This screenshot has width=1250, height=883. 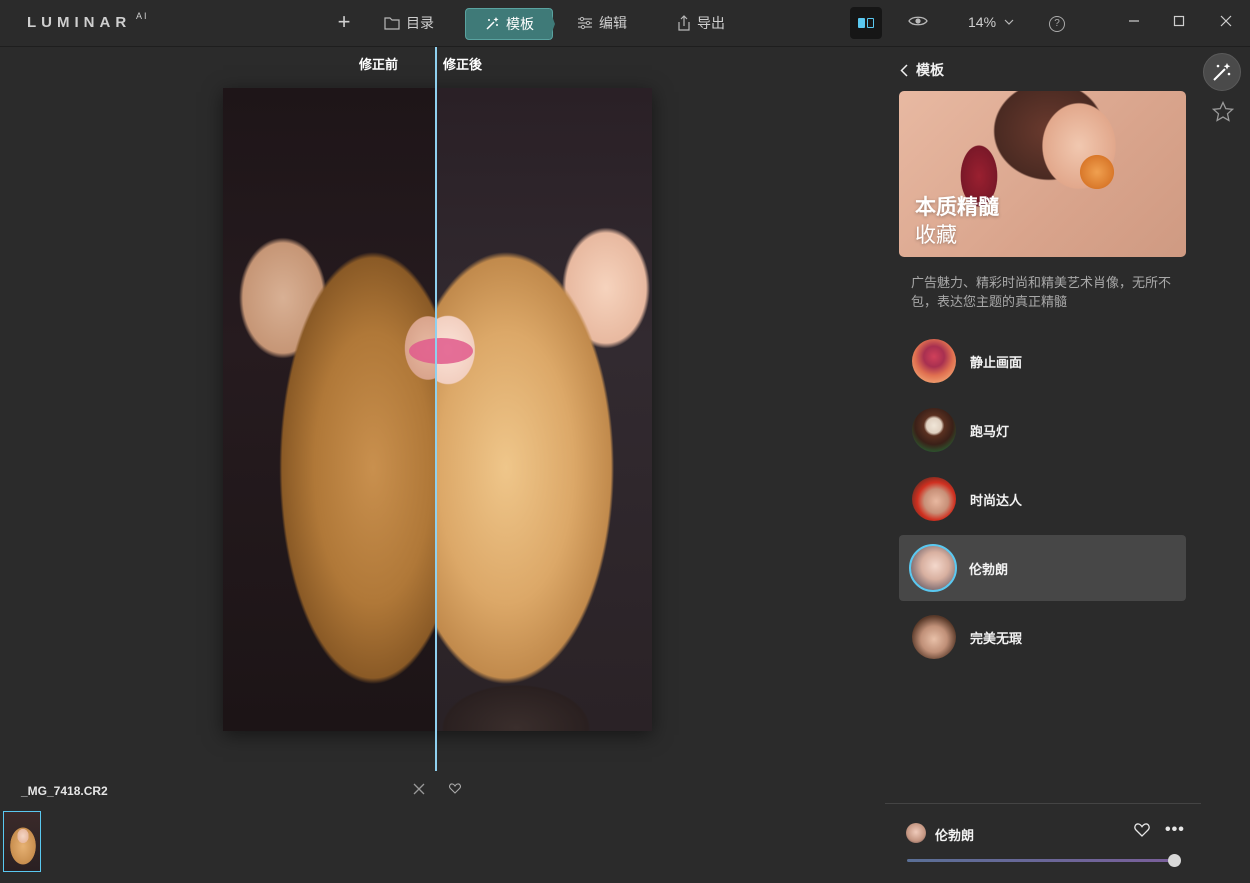 What do you see at coordinates (1042, 499) in the screenshot?
I see `template-item-fashionista: 时尚达人` at bounding box center [1042, 499].